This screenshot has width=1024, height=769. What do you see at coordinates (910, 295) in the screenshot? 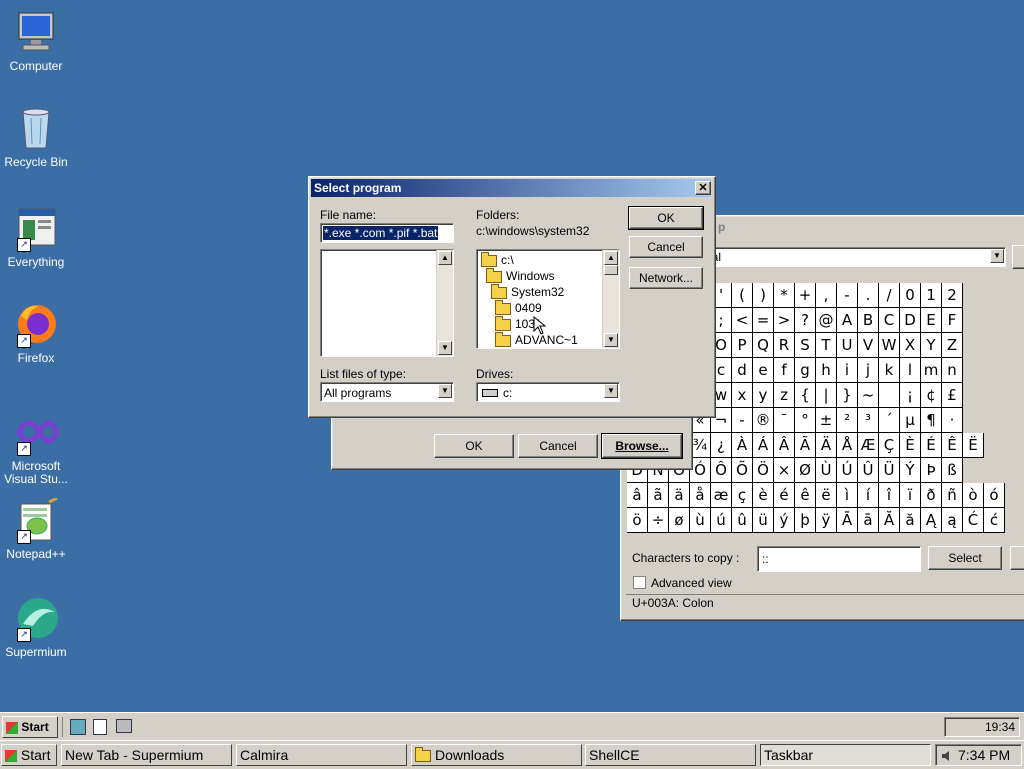
I see `character-cell: 0` at bounding box center [910, 295].